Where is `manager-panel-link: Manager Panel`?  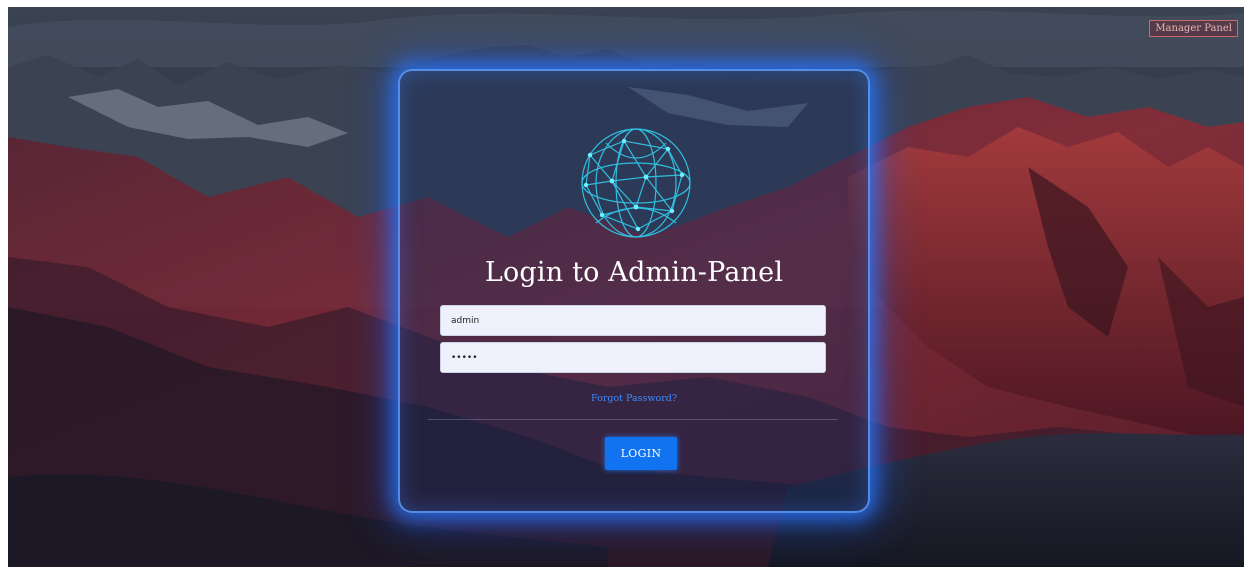
manager-panel-link: Manager Panel is located at coordinates (1193, 28).